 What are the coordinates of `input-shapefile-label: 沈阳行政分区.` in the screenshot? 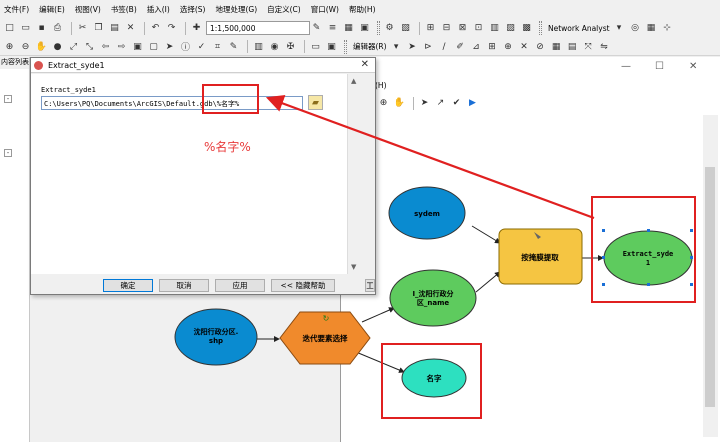 It's located at (216, 331).